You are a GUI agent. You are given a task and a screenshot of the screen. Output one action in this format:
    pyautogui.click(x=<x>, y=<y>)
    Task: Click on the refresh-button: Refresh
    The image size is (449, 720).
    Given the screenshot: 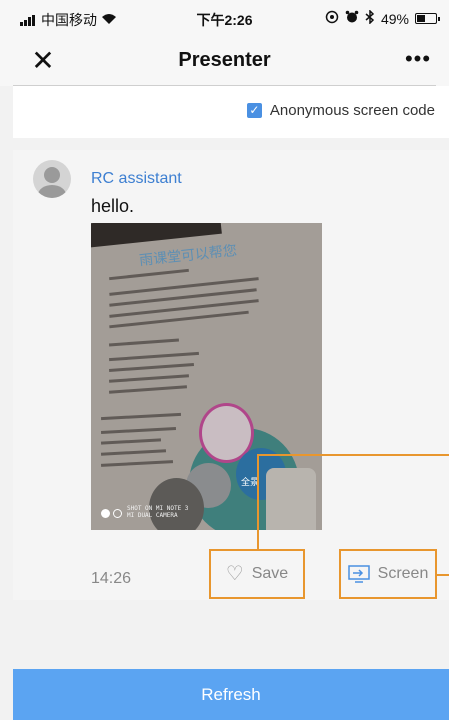 What is the action you would take?
    pyautogui.click(x=231, y=694)
    